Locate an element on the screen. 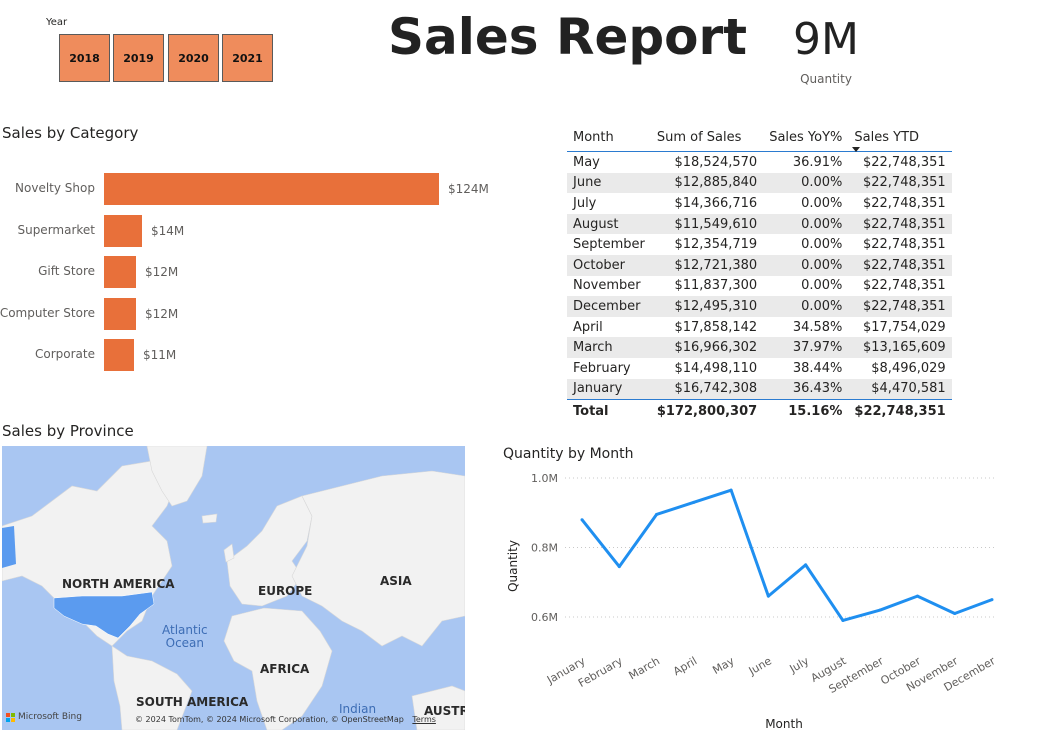 This screenshot has height=734, width=1042. x-tick-label: May is located at coordinates (723, 665).